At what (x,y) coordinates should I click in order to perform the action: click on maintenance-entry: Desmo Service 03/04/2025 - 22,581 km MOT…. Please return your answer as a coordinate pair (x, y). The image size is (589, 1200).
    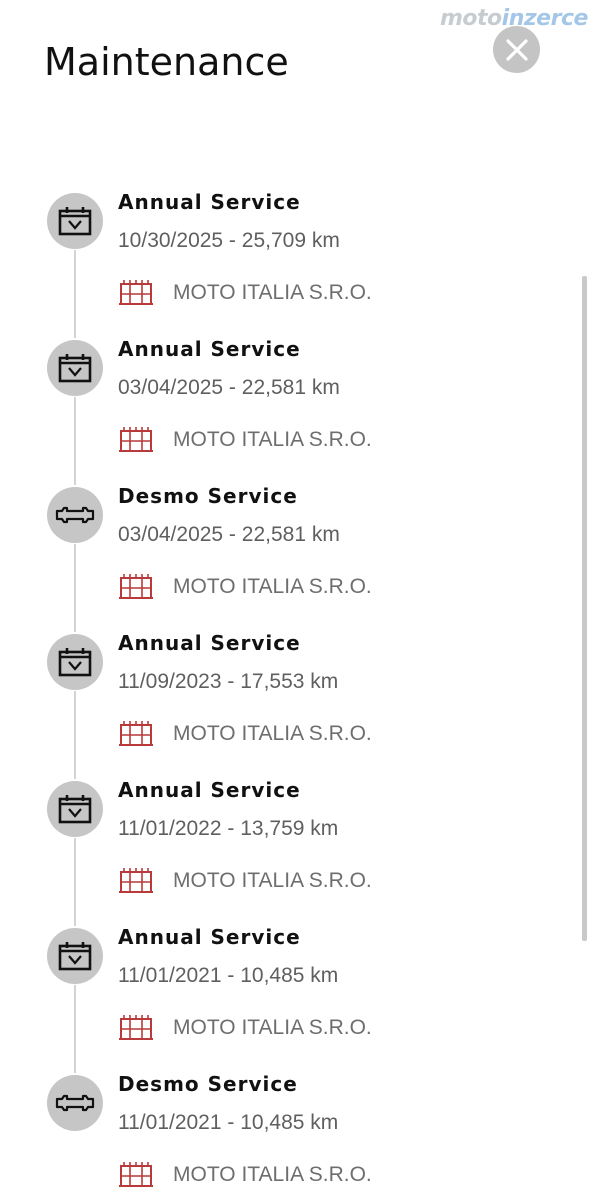
    Looking at the image, I should click on (294, 558).